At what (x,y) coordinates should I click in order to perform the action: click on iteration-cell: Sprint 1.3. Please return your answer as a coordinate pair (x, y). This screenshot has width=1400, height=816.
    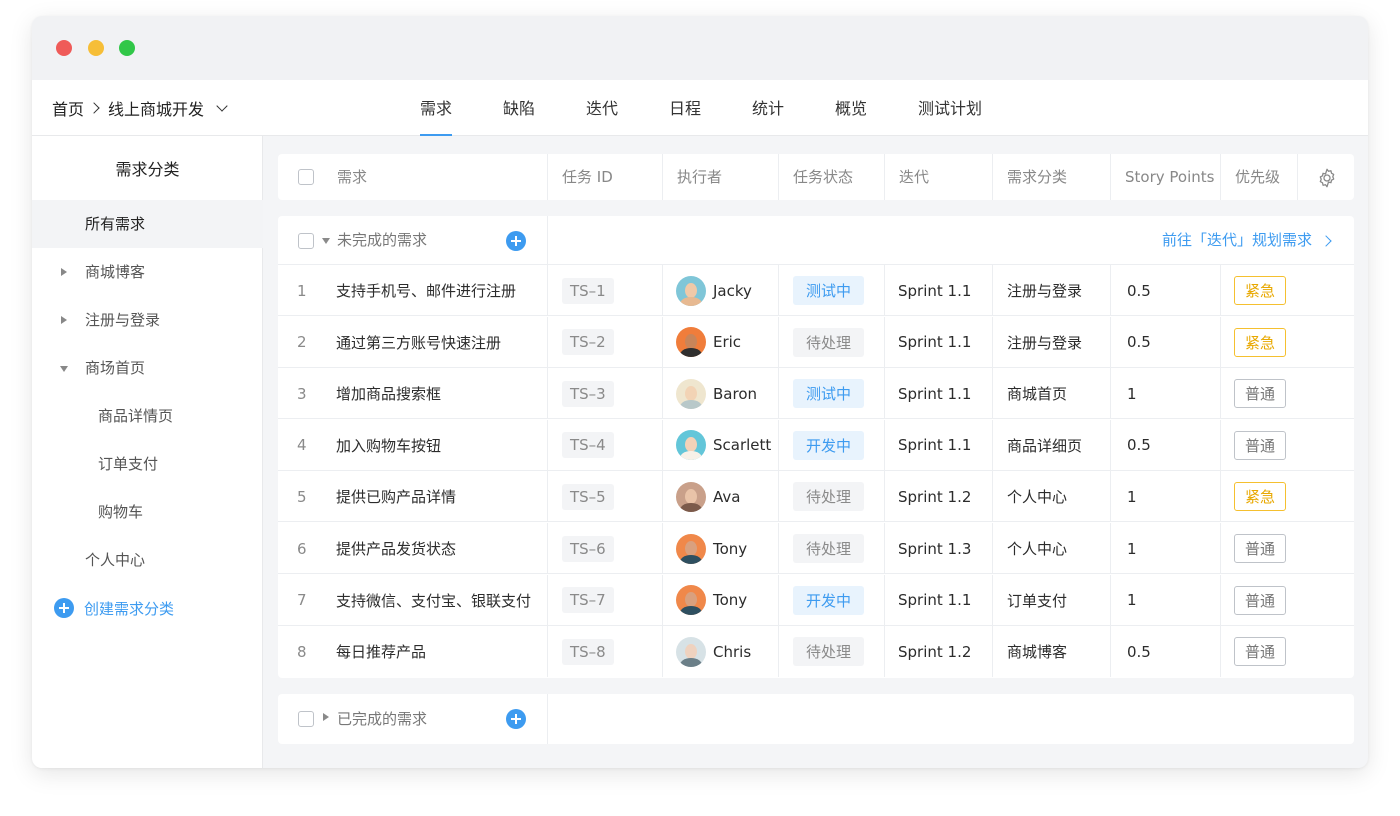
    Looking at the image, I should click on (939, 548).